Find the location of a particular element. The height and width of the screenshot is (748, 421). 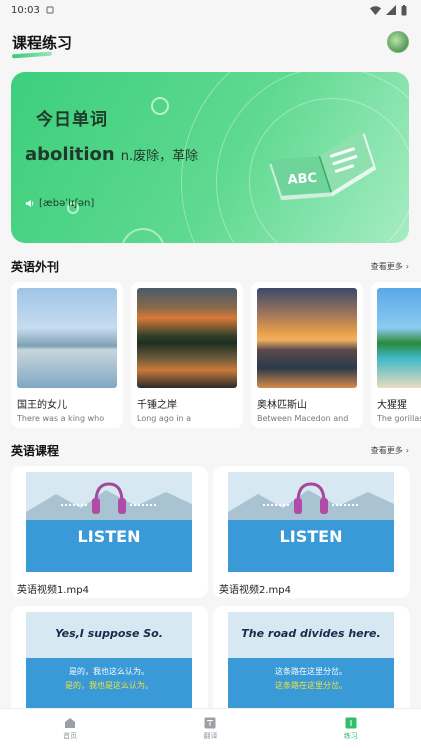

courses-section-header: 英语课程 查看更多 › is located at coordinates (210, 450).